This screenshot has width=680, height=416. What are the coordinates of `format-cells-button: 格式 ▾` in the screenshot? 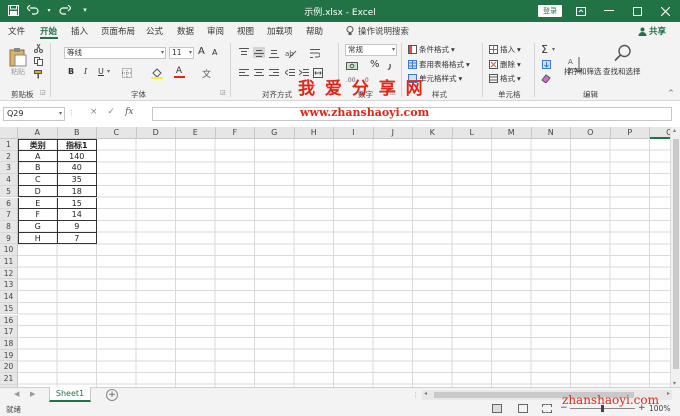 It's located at (505, 78).